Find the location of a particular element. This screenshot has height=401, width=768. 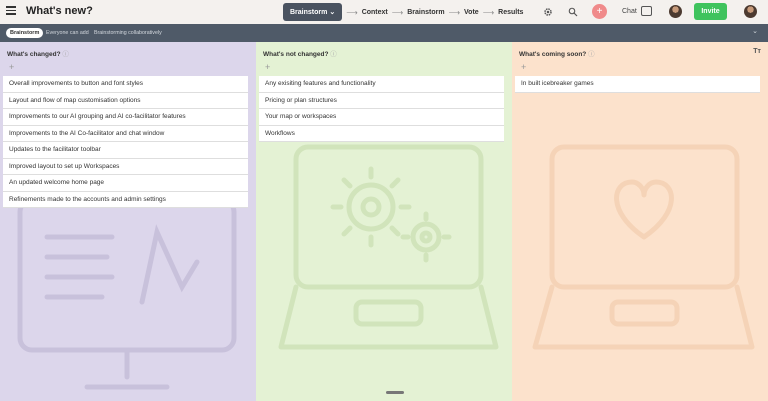

mode-note: Brainstorming collaboratively is located at coordinates (128, 33).